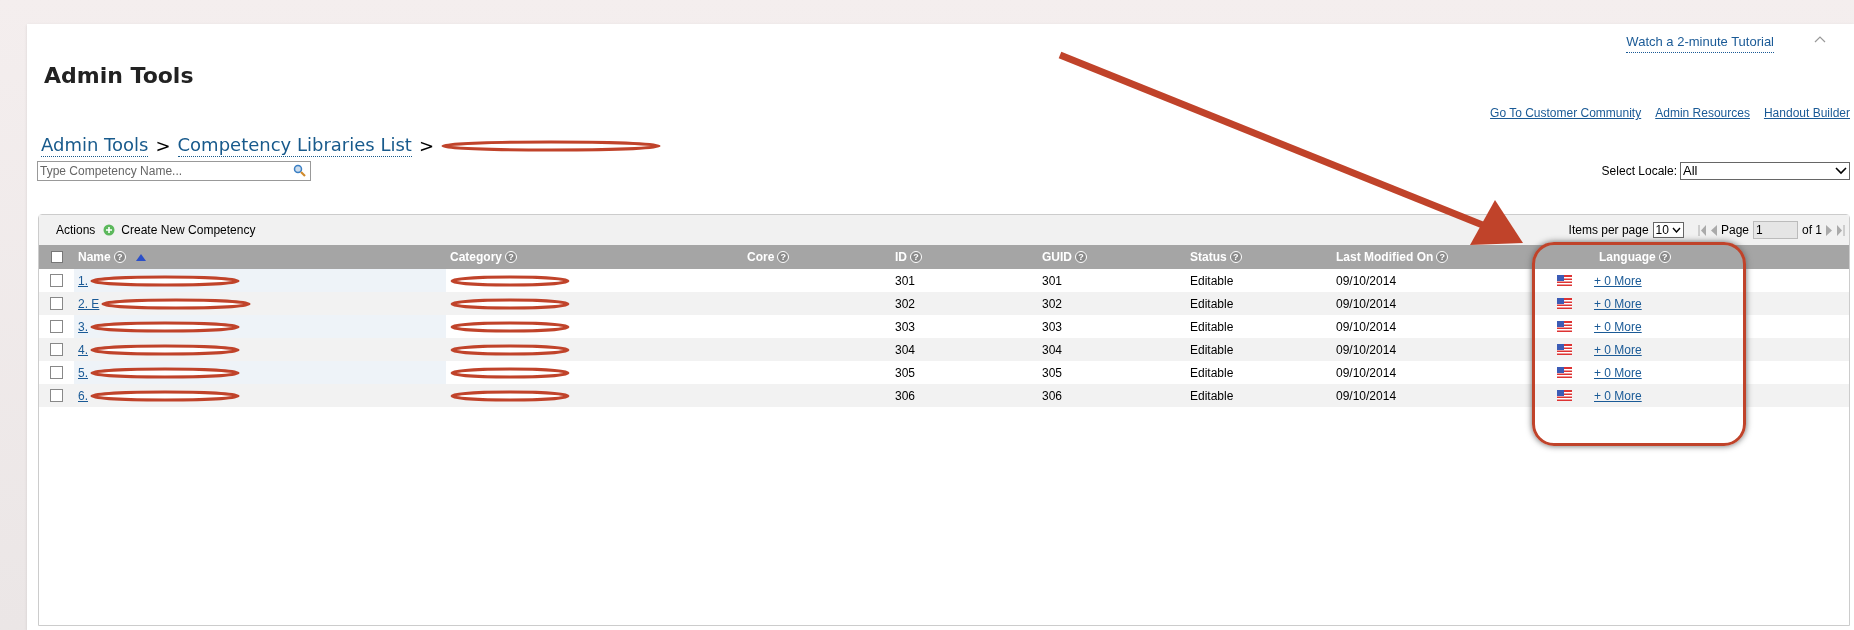 The height and width of the screenshot is (630, 1854). I want to click on select-all-checkbox, so click(56, 257).